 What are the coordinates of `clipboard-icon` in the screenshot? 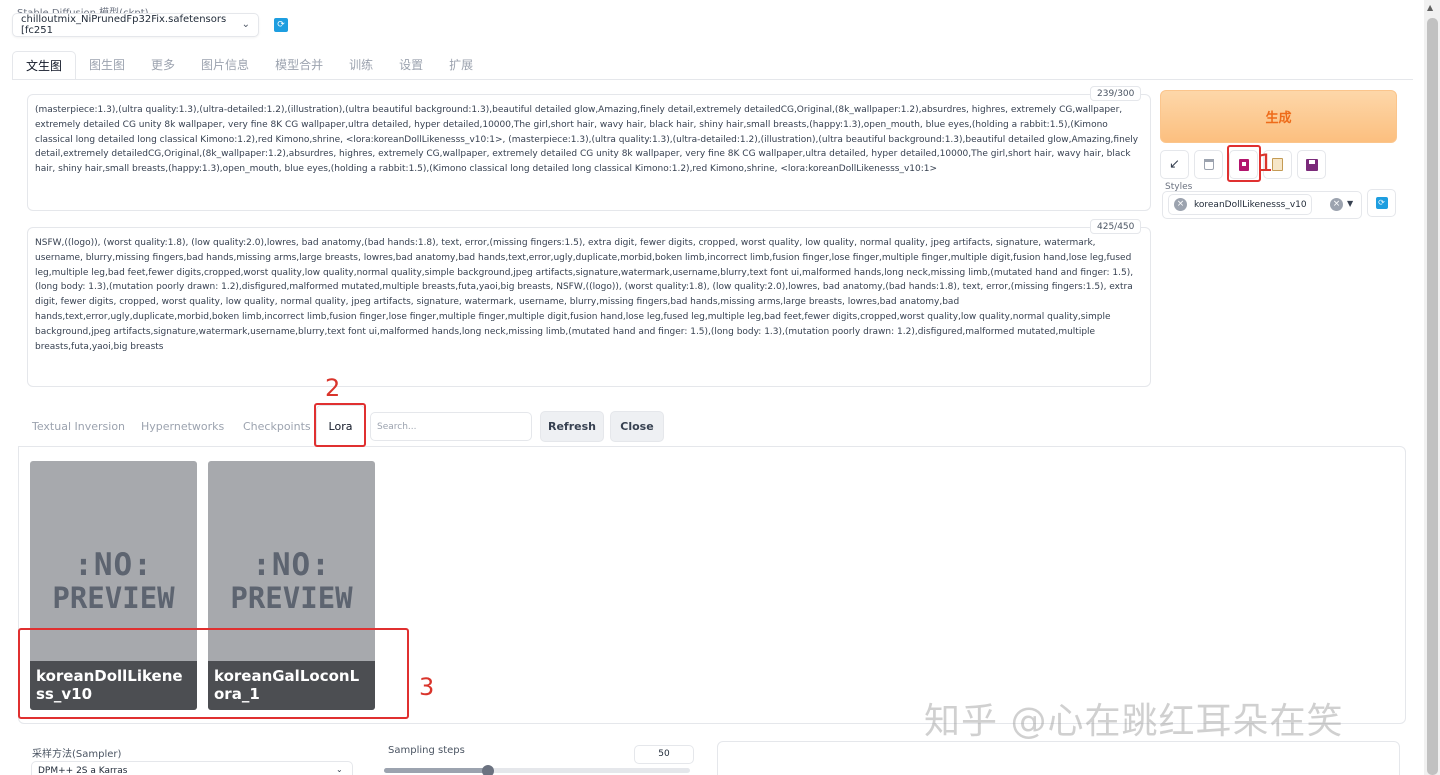 It's located at (1277, 164).